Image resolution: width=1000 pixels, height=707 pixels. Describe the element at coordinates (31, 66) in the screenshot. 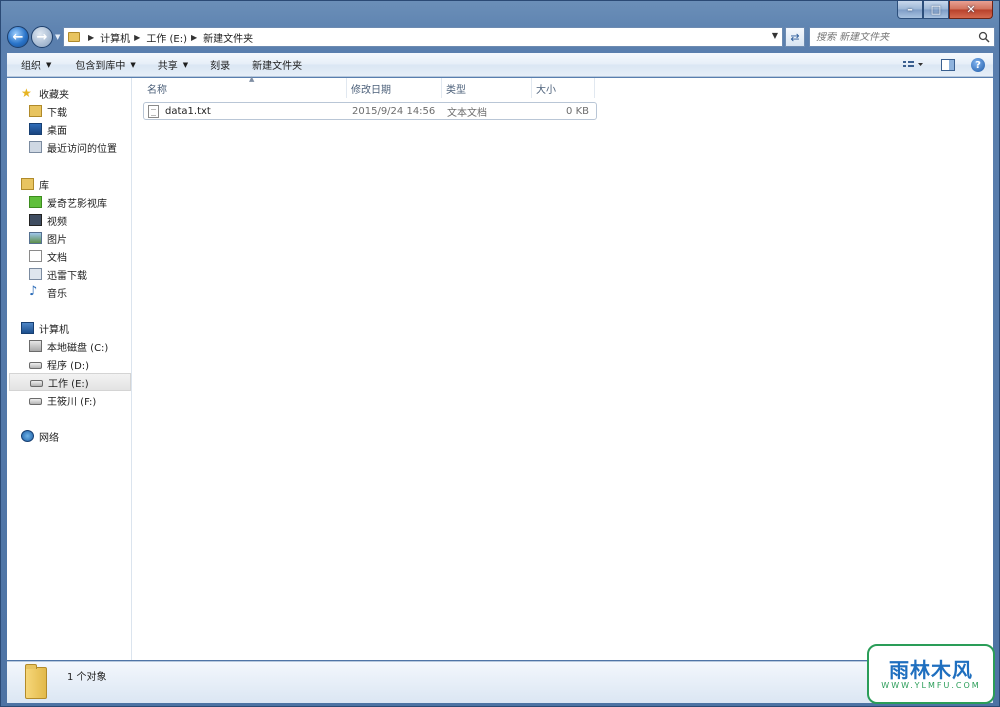

I see `organize-label: 组织` at that location.